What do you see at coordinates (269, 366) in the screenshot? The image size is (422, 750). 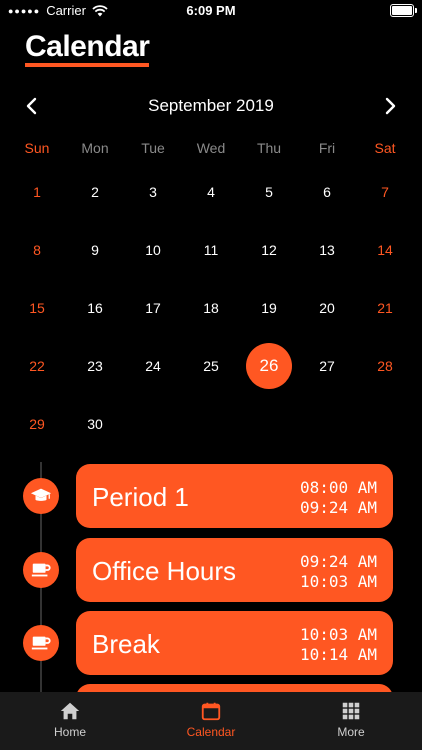 I see `calendar-day-selected: 26` at bounding box center [269, 366].